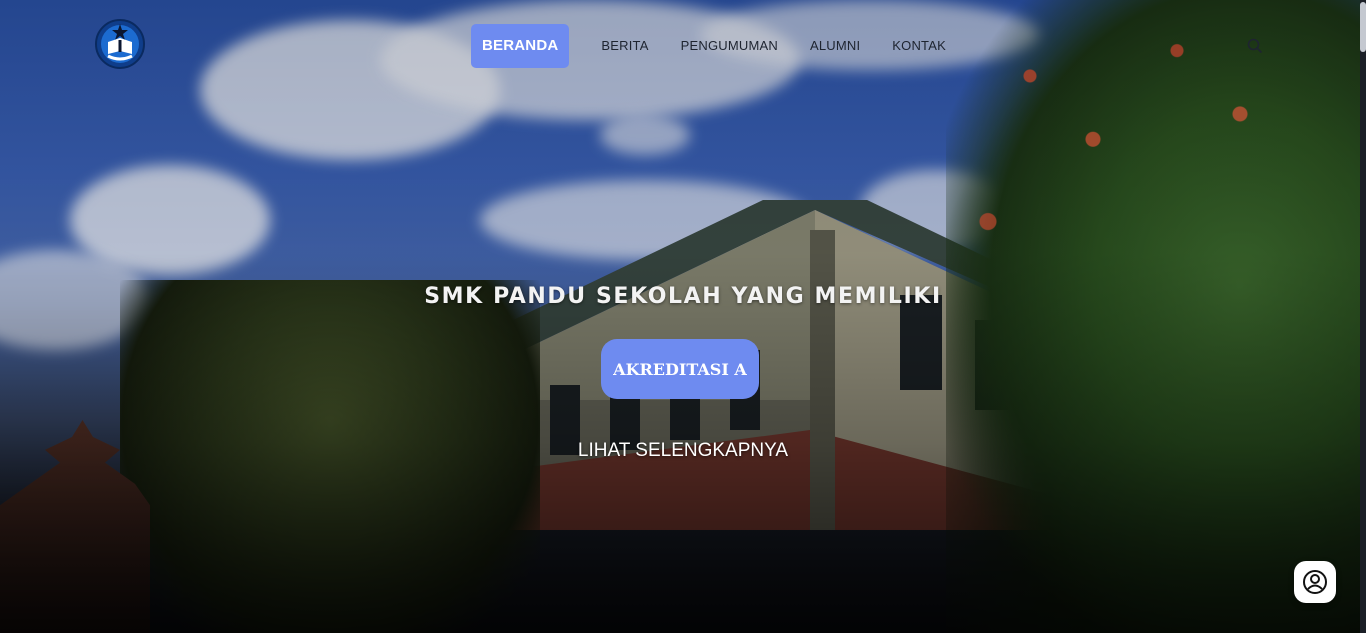 This screenshot has height=633, width=1366. What do you see at coordinates (1363, 27) in the screenshot?
I see `scrollbar-thumb` at bounding box center [1363, 27].